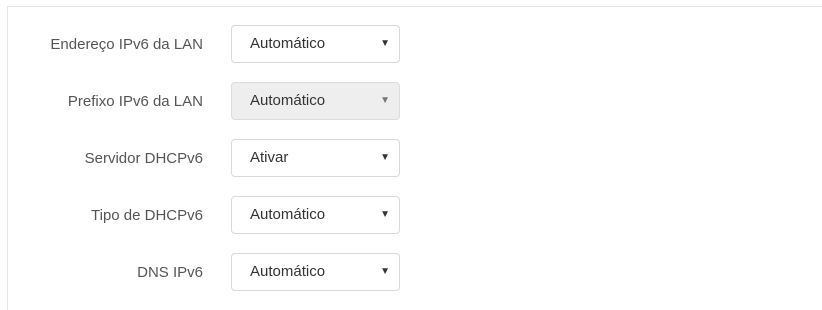  I want to click on dhcpv6-server-select: Ativar ▼, so click(315, 158).